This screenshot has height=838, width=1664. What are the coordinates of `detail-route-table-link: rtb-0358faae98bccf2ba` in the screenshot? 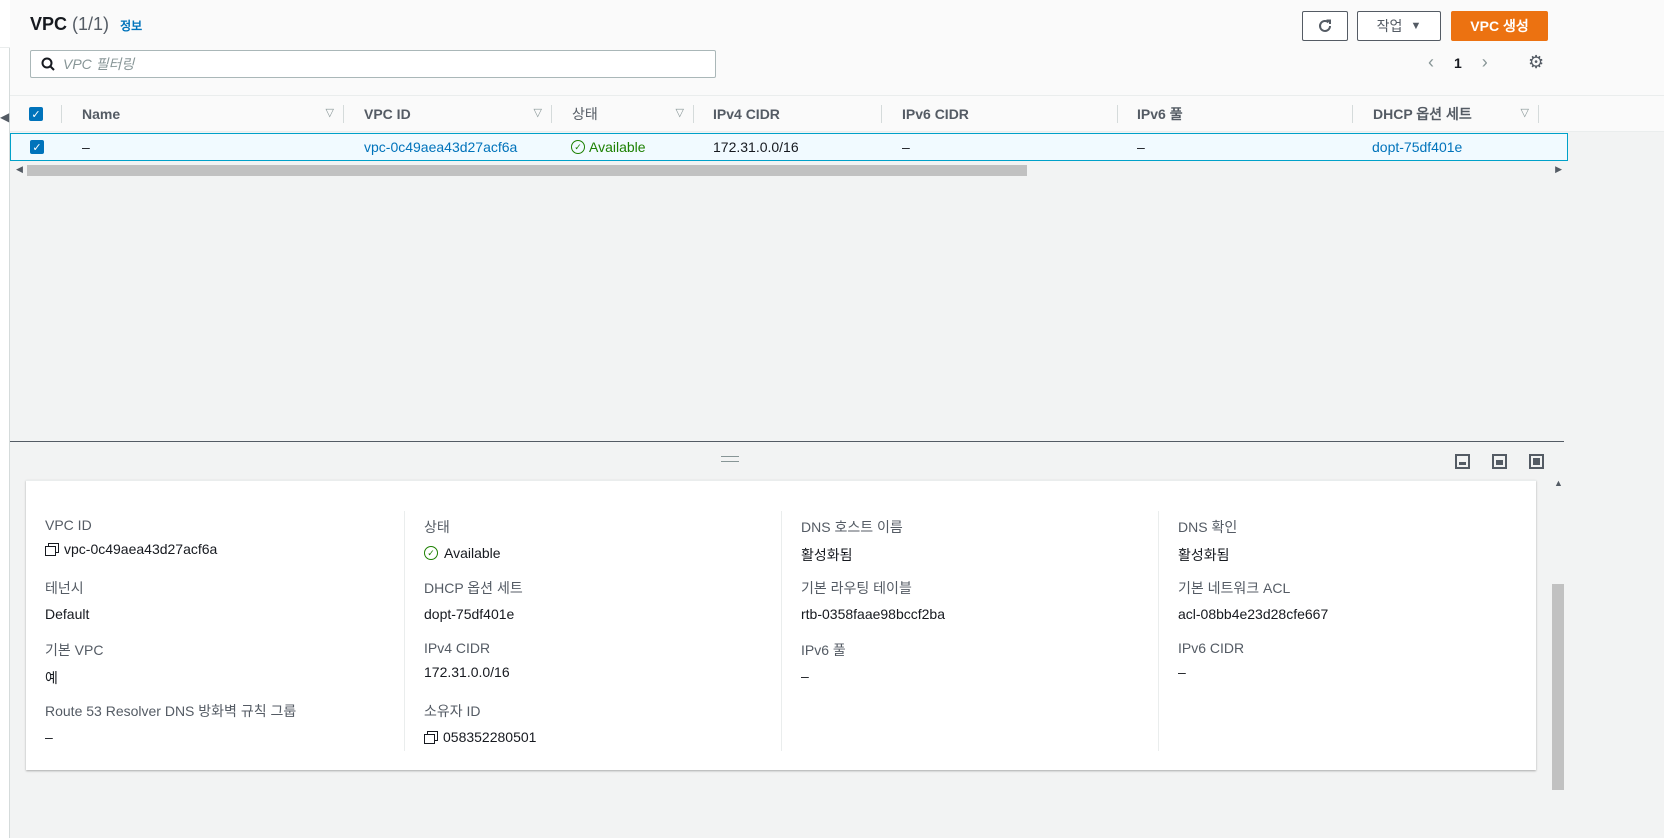 It's located at (873, 614).